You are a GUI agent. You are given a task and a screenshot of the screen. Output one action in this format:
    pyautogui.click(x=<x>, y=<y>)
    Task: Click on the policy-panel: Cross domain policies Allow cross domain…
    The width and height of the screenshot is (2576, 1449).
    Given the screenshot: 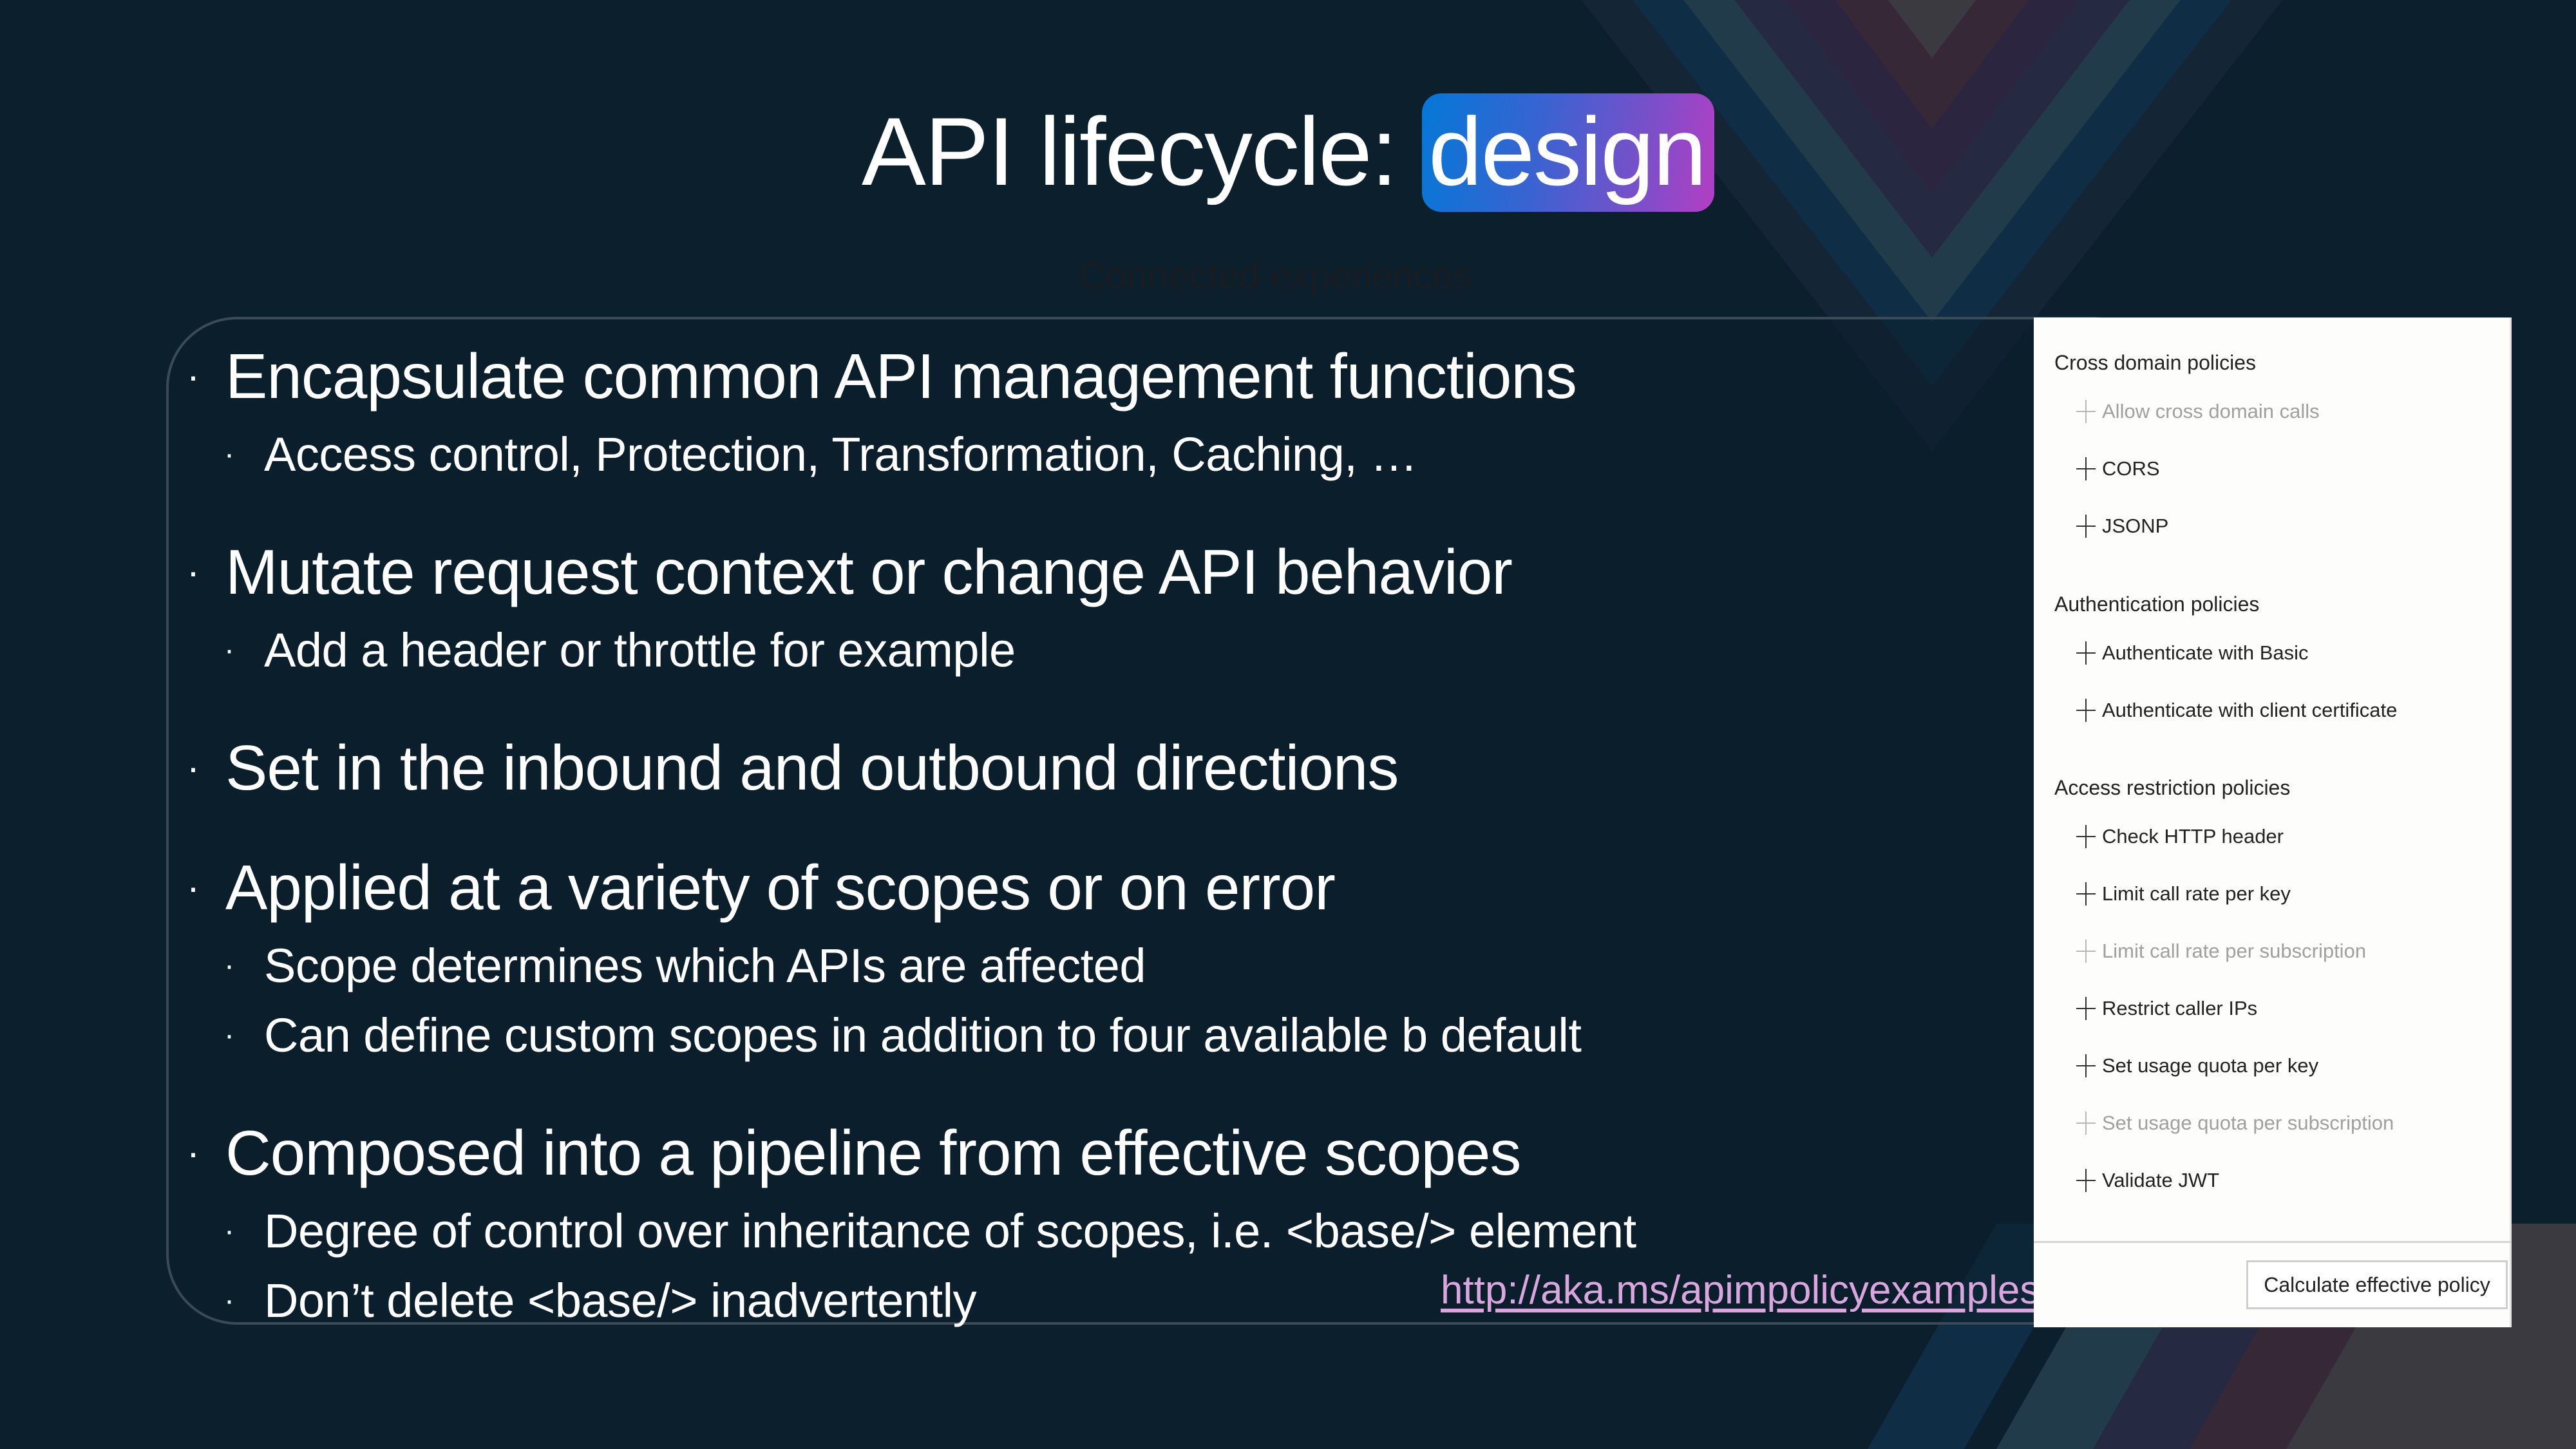 What is the action you would take?
    pyautogui.click(x=2273, y=822)
    